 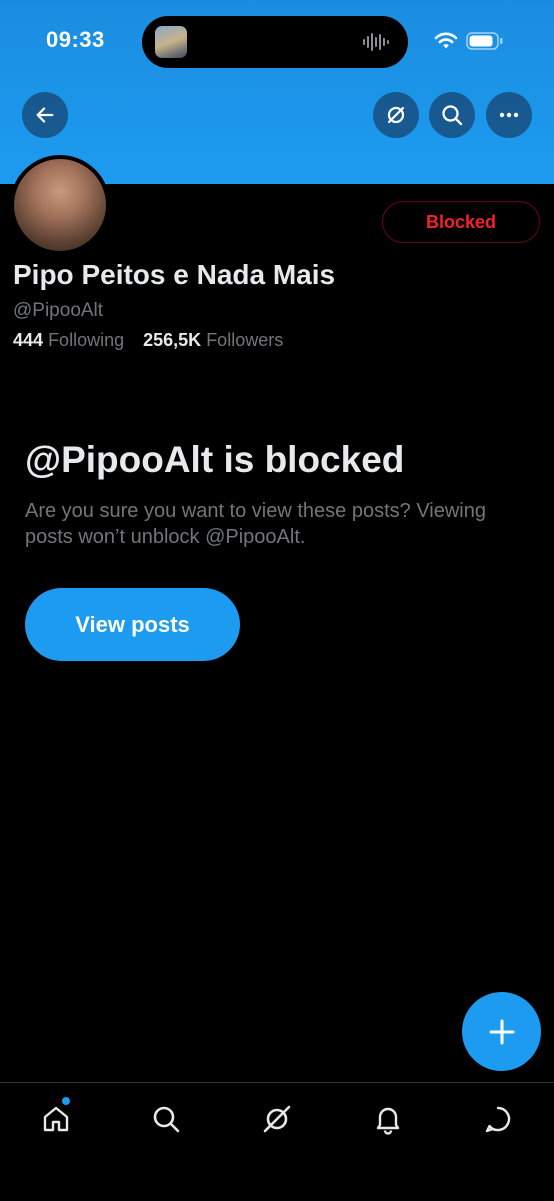 I want to click on compose-button, so click(x=501, y=1031).